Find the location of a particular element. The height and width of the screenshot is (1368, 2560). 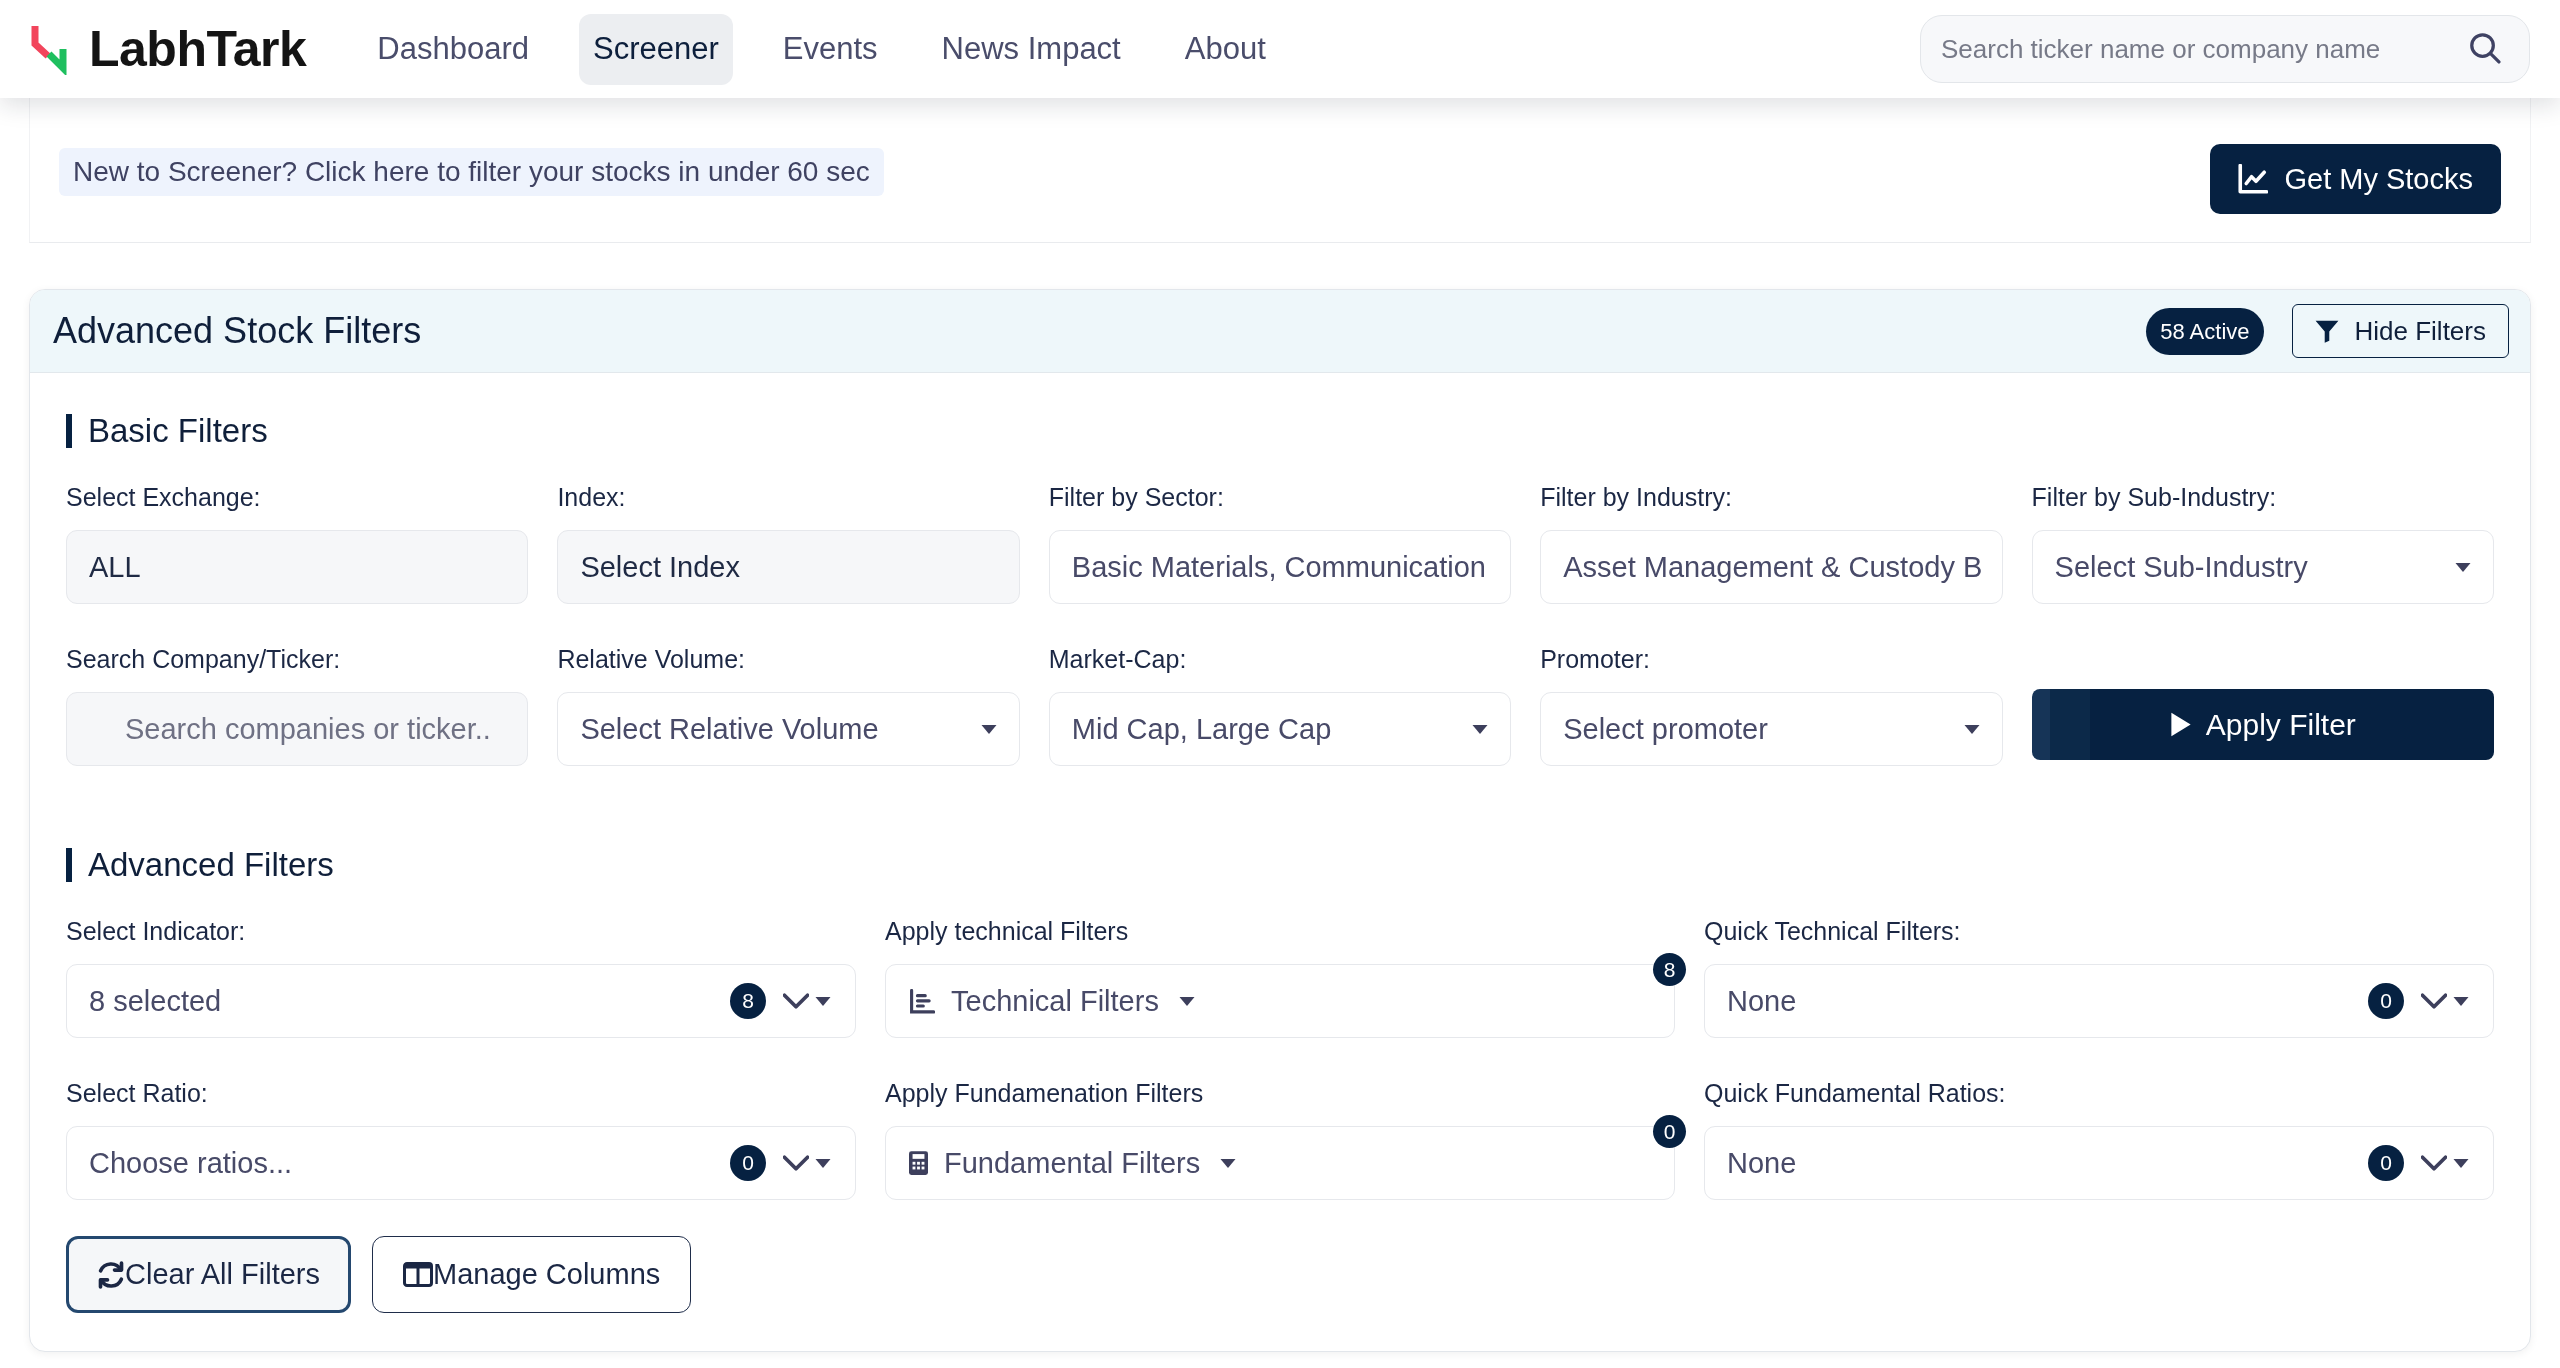

nav-tab: Screener is located at coordinates (656, 49).